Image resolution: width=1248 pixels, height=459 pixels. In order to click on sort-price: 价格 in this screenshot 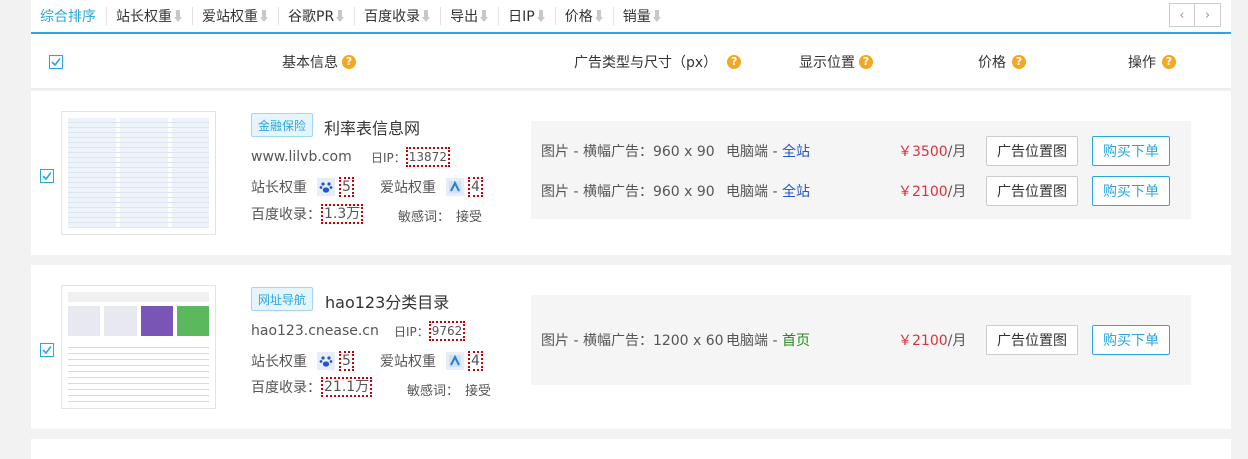, I will do `click(583, 16)`.